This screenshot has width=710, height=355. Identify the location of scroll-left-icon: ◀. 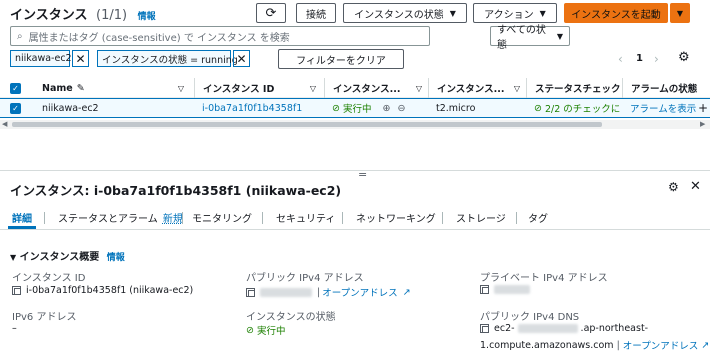
(4, 124).